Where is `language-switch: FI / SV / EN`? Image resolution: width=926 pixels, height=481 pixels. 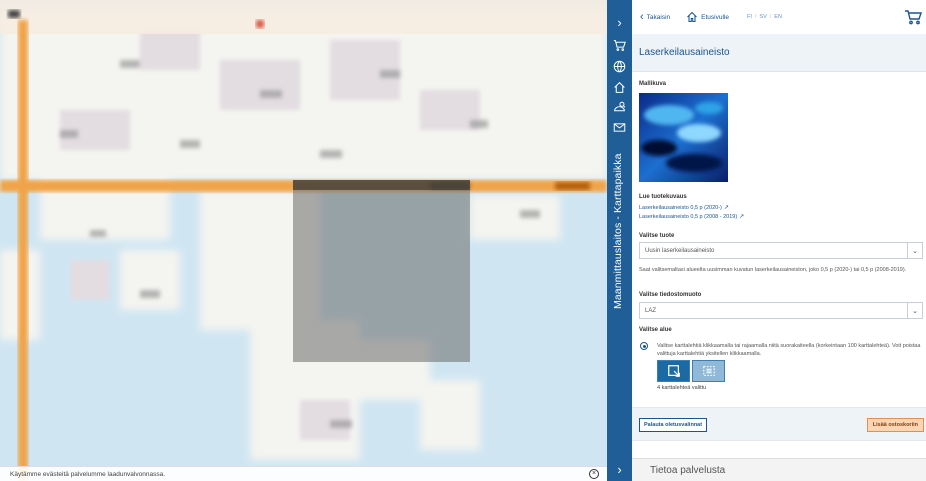 language-switch: FI / SV / EN is located at coordinates (764, 17).